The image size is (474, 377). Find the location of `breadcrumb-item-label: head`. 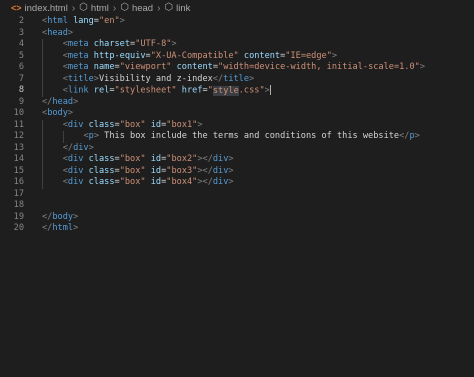

breadcrumb-item-label: head is located at coordinates (142, 8).